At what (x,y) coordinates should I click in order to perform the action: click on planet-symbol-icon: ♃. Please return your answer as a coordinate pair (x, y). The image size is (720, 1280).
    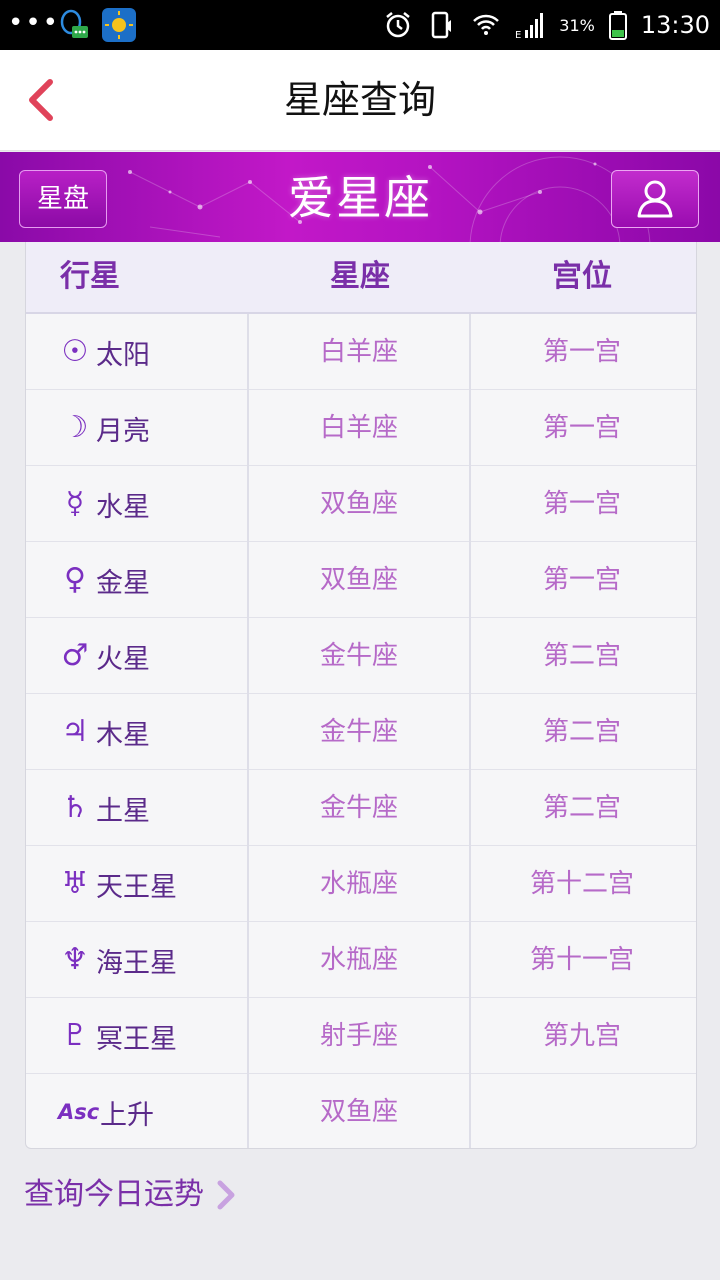
    Looking at the image, I should click on (75, 731).